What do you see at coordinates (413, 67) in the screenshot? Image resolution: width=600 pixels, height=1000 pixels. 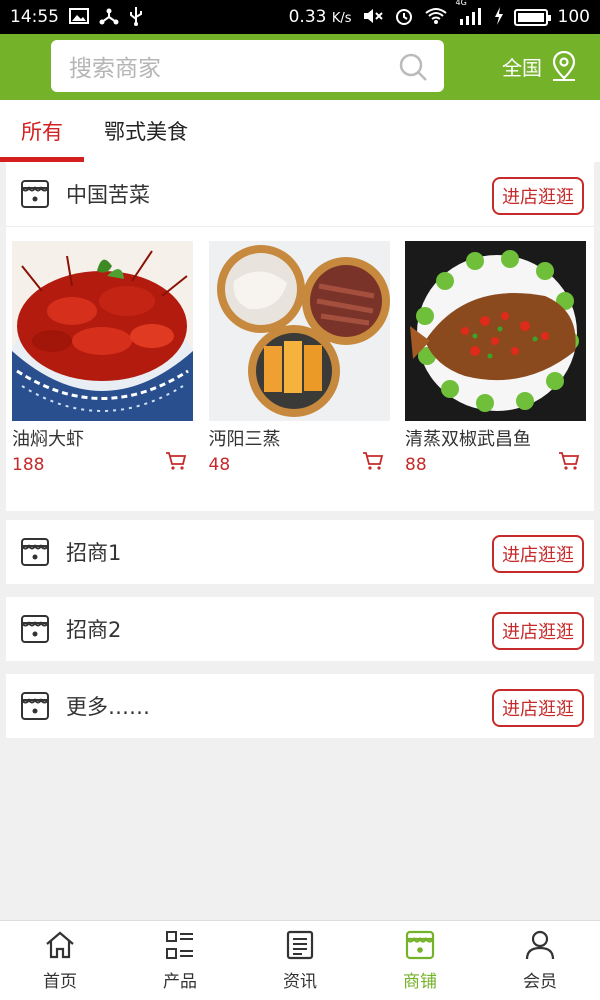 I see `search-icon` at bounding box center [413, 67].